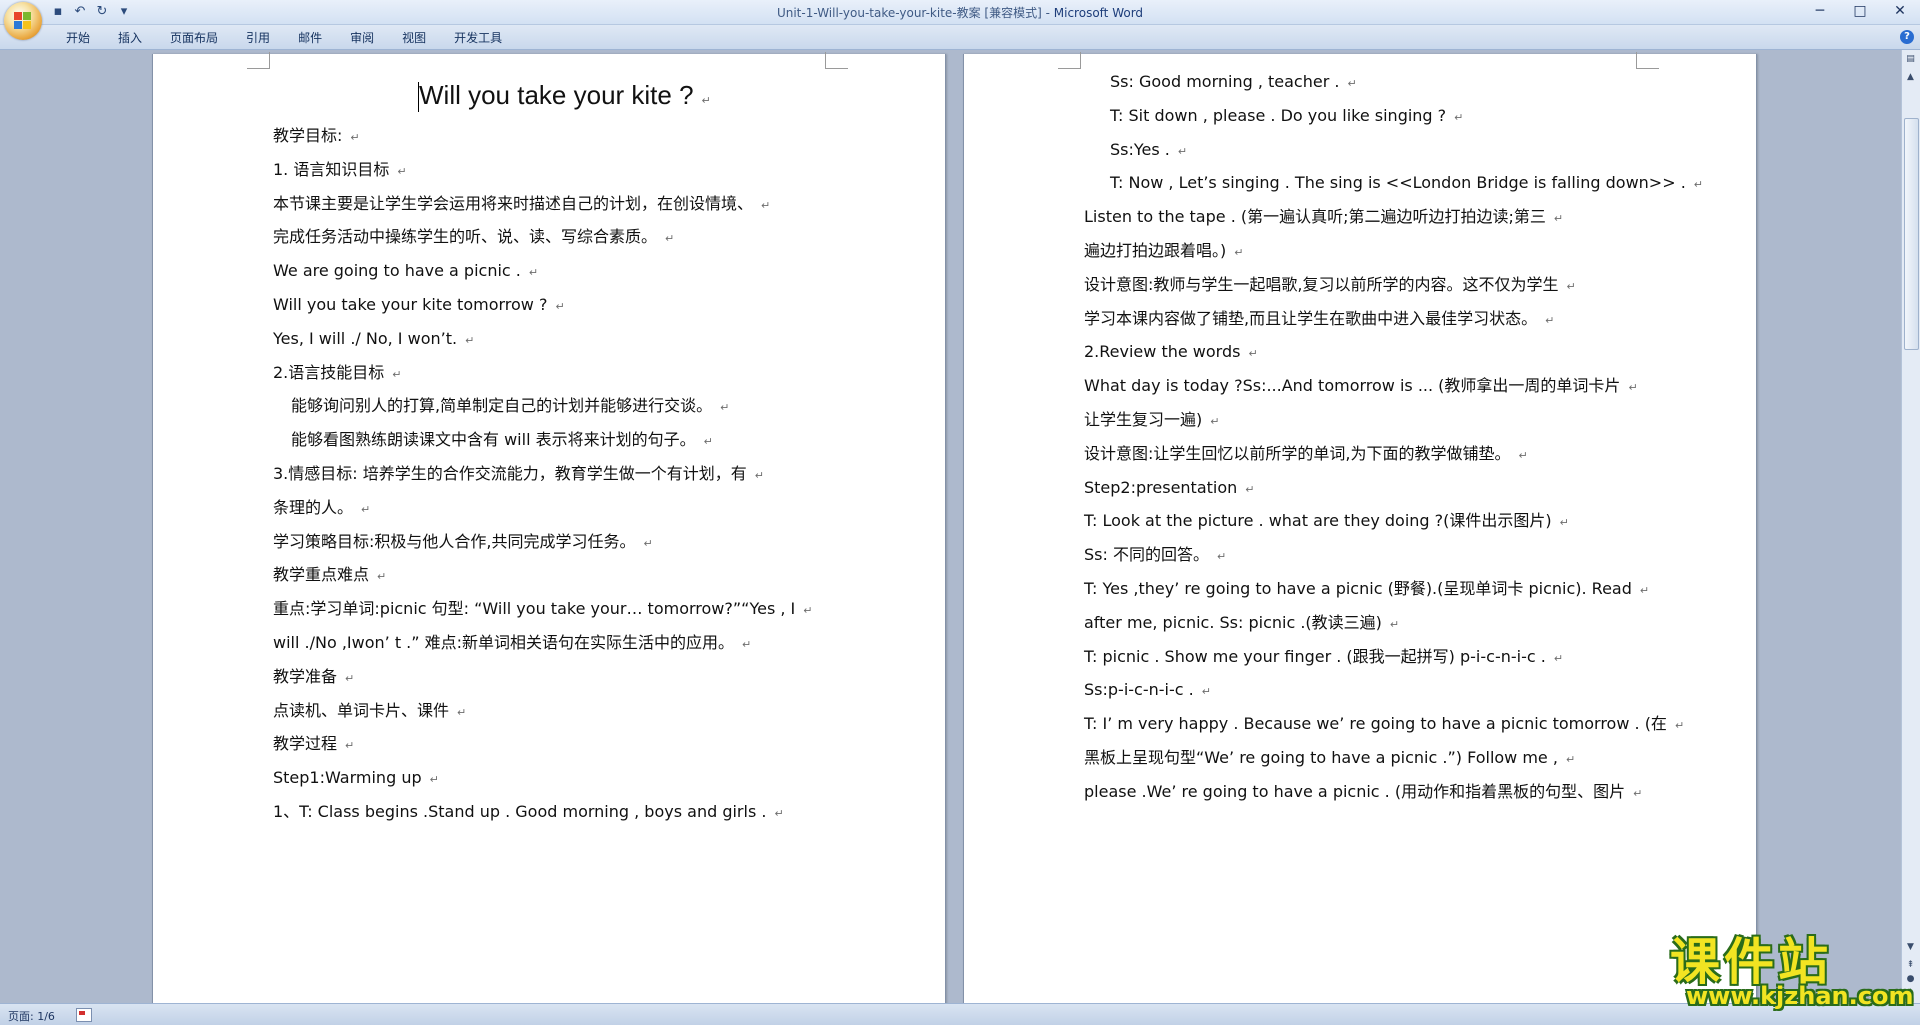 Image resolution: width=1920 pixels, height=1025 pixels. I want to click on line-text: Step1:Warming up, so click(347, 778).